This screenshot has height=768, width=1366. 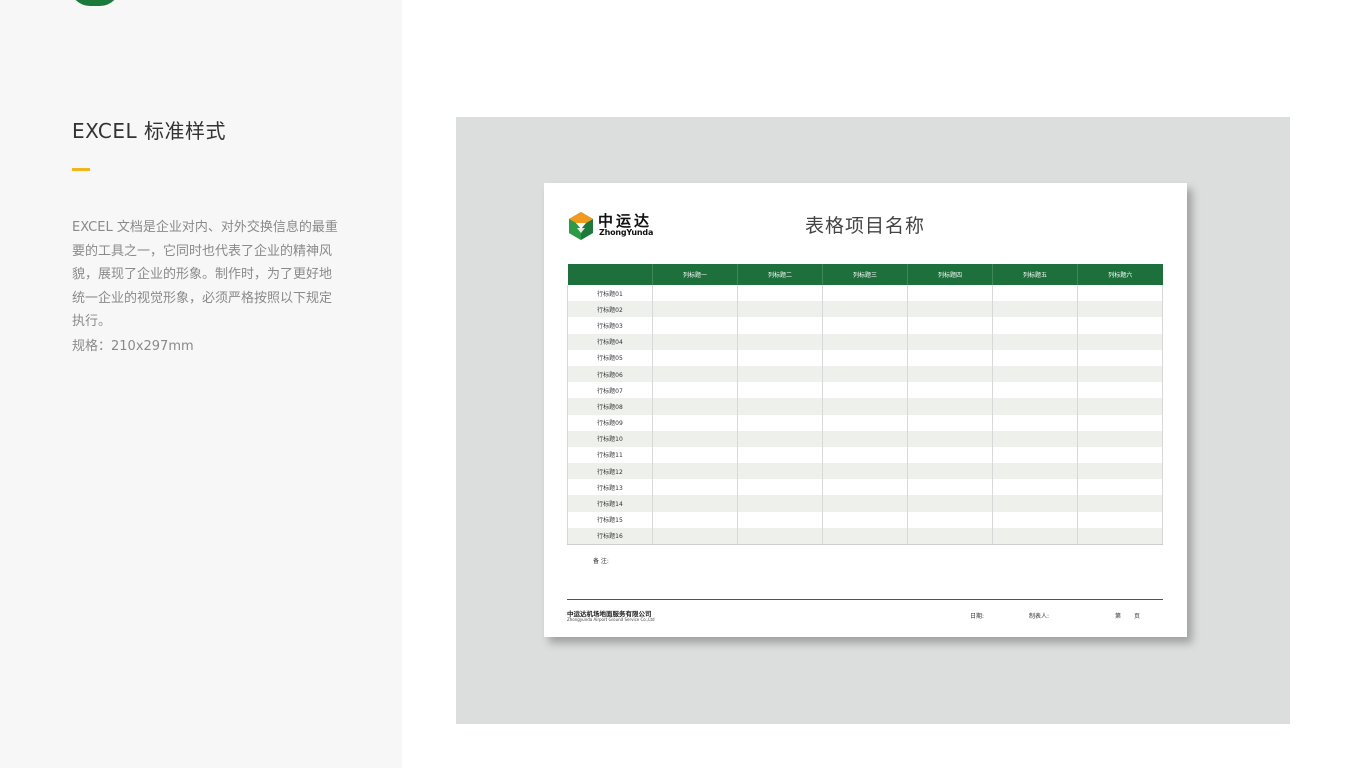 I want to click on row-header: 行标题11, so click(x=610, y=455).